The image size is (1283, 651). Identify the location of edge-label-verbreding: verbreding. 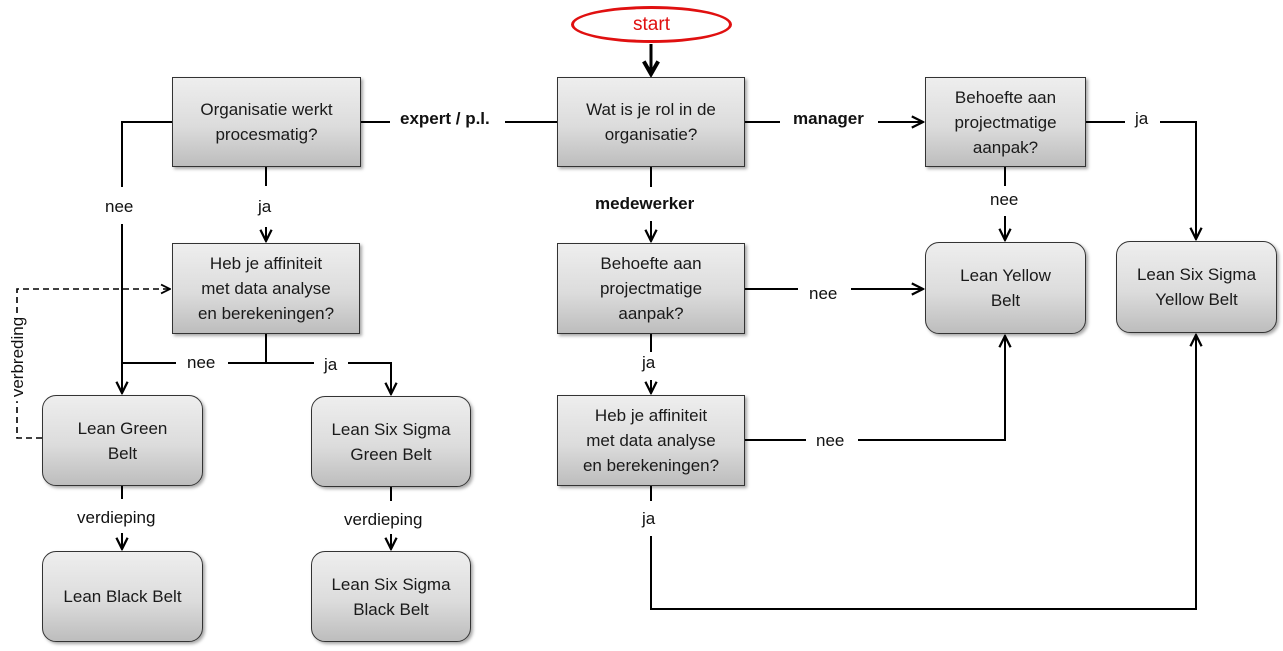
(18, 357).